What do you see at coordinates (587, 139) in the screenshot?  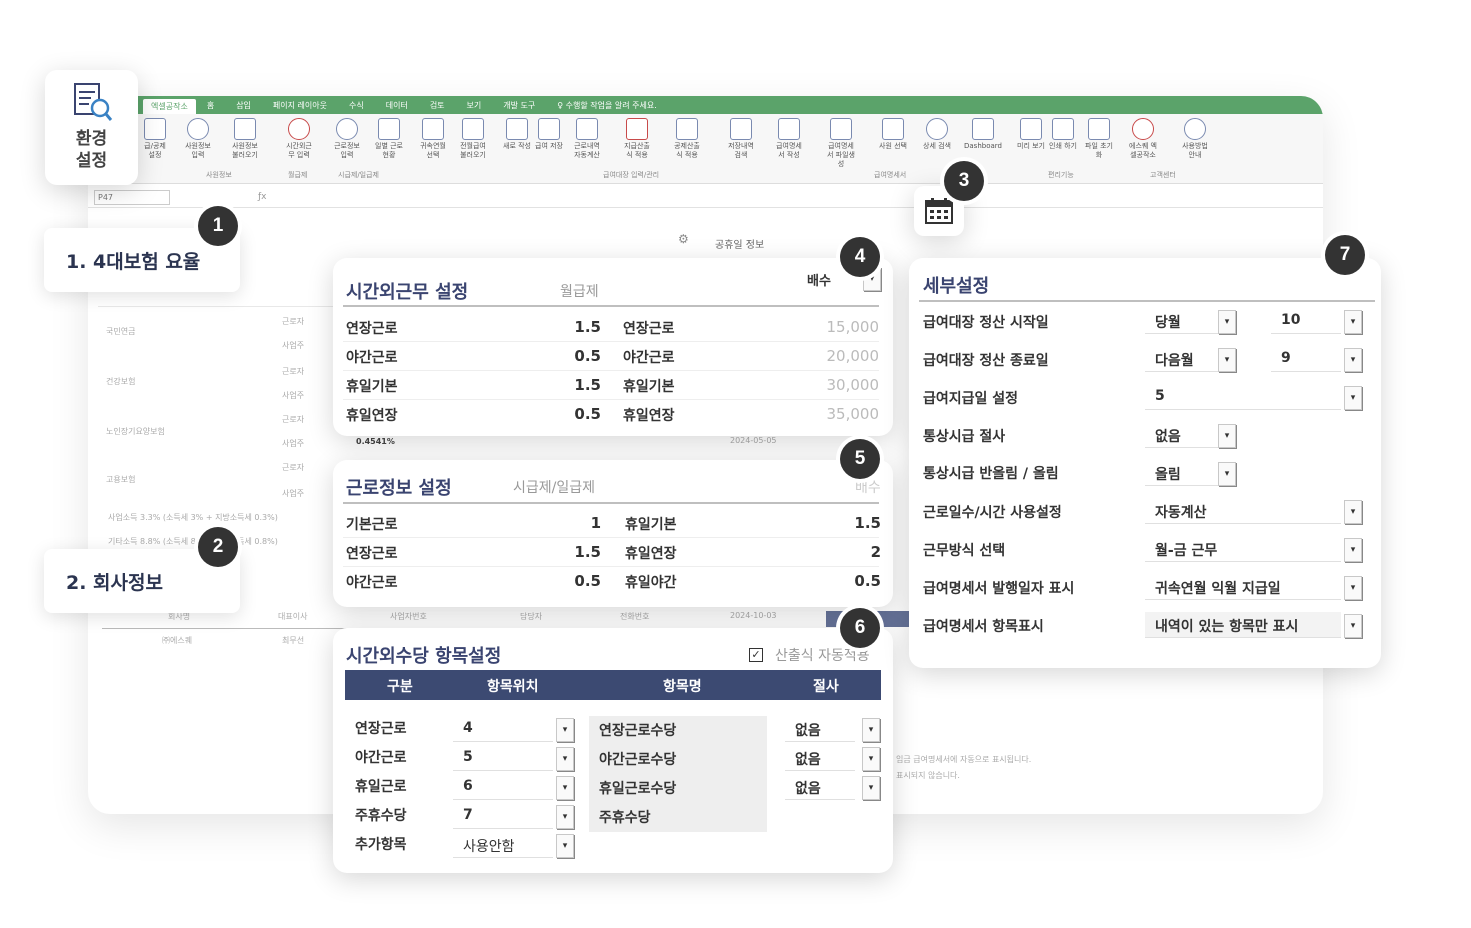 I see `ribbon-button: 근로내역 자동계산` at bounding box center [587, 139].